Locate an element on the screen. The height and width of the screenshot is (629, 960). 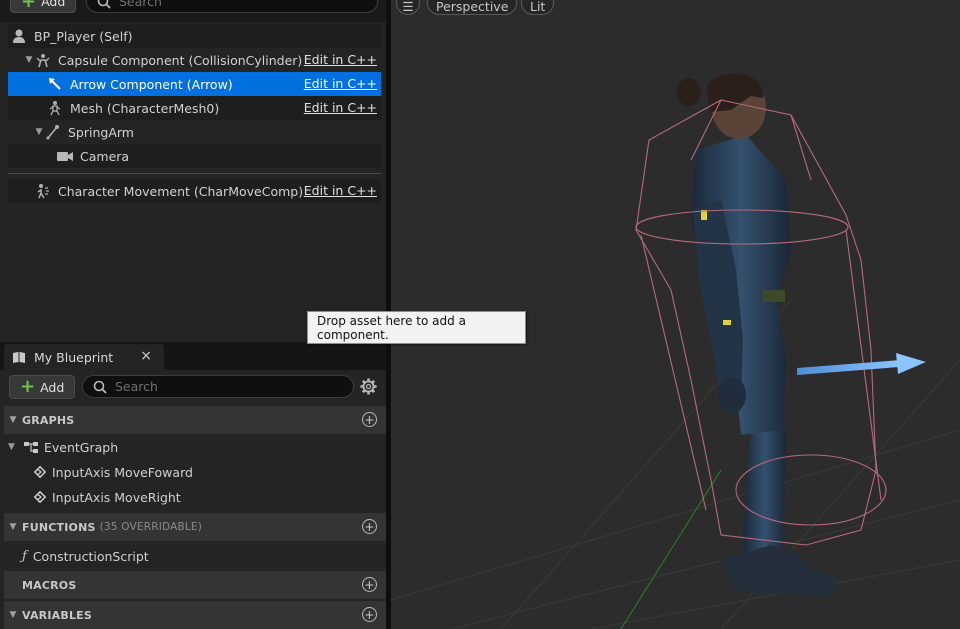
drop-asset-tooltip: Drop asset here to add a component. is located at coordinates (416, 327).